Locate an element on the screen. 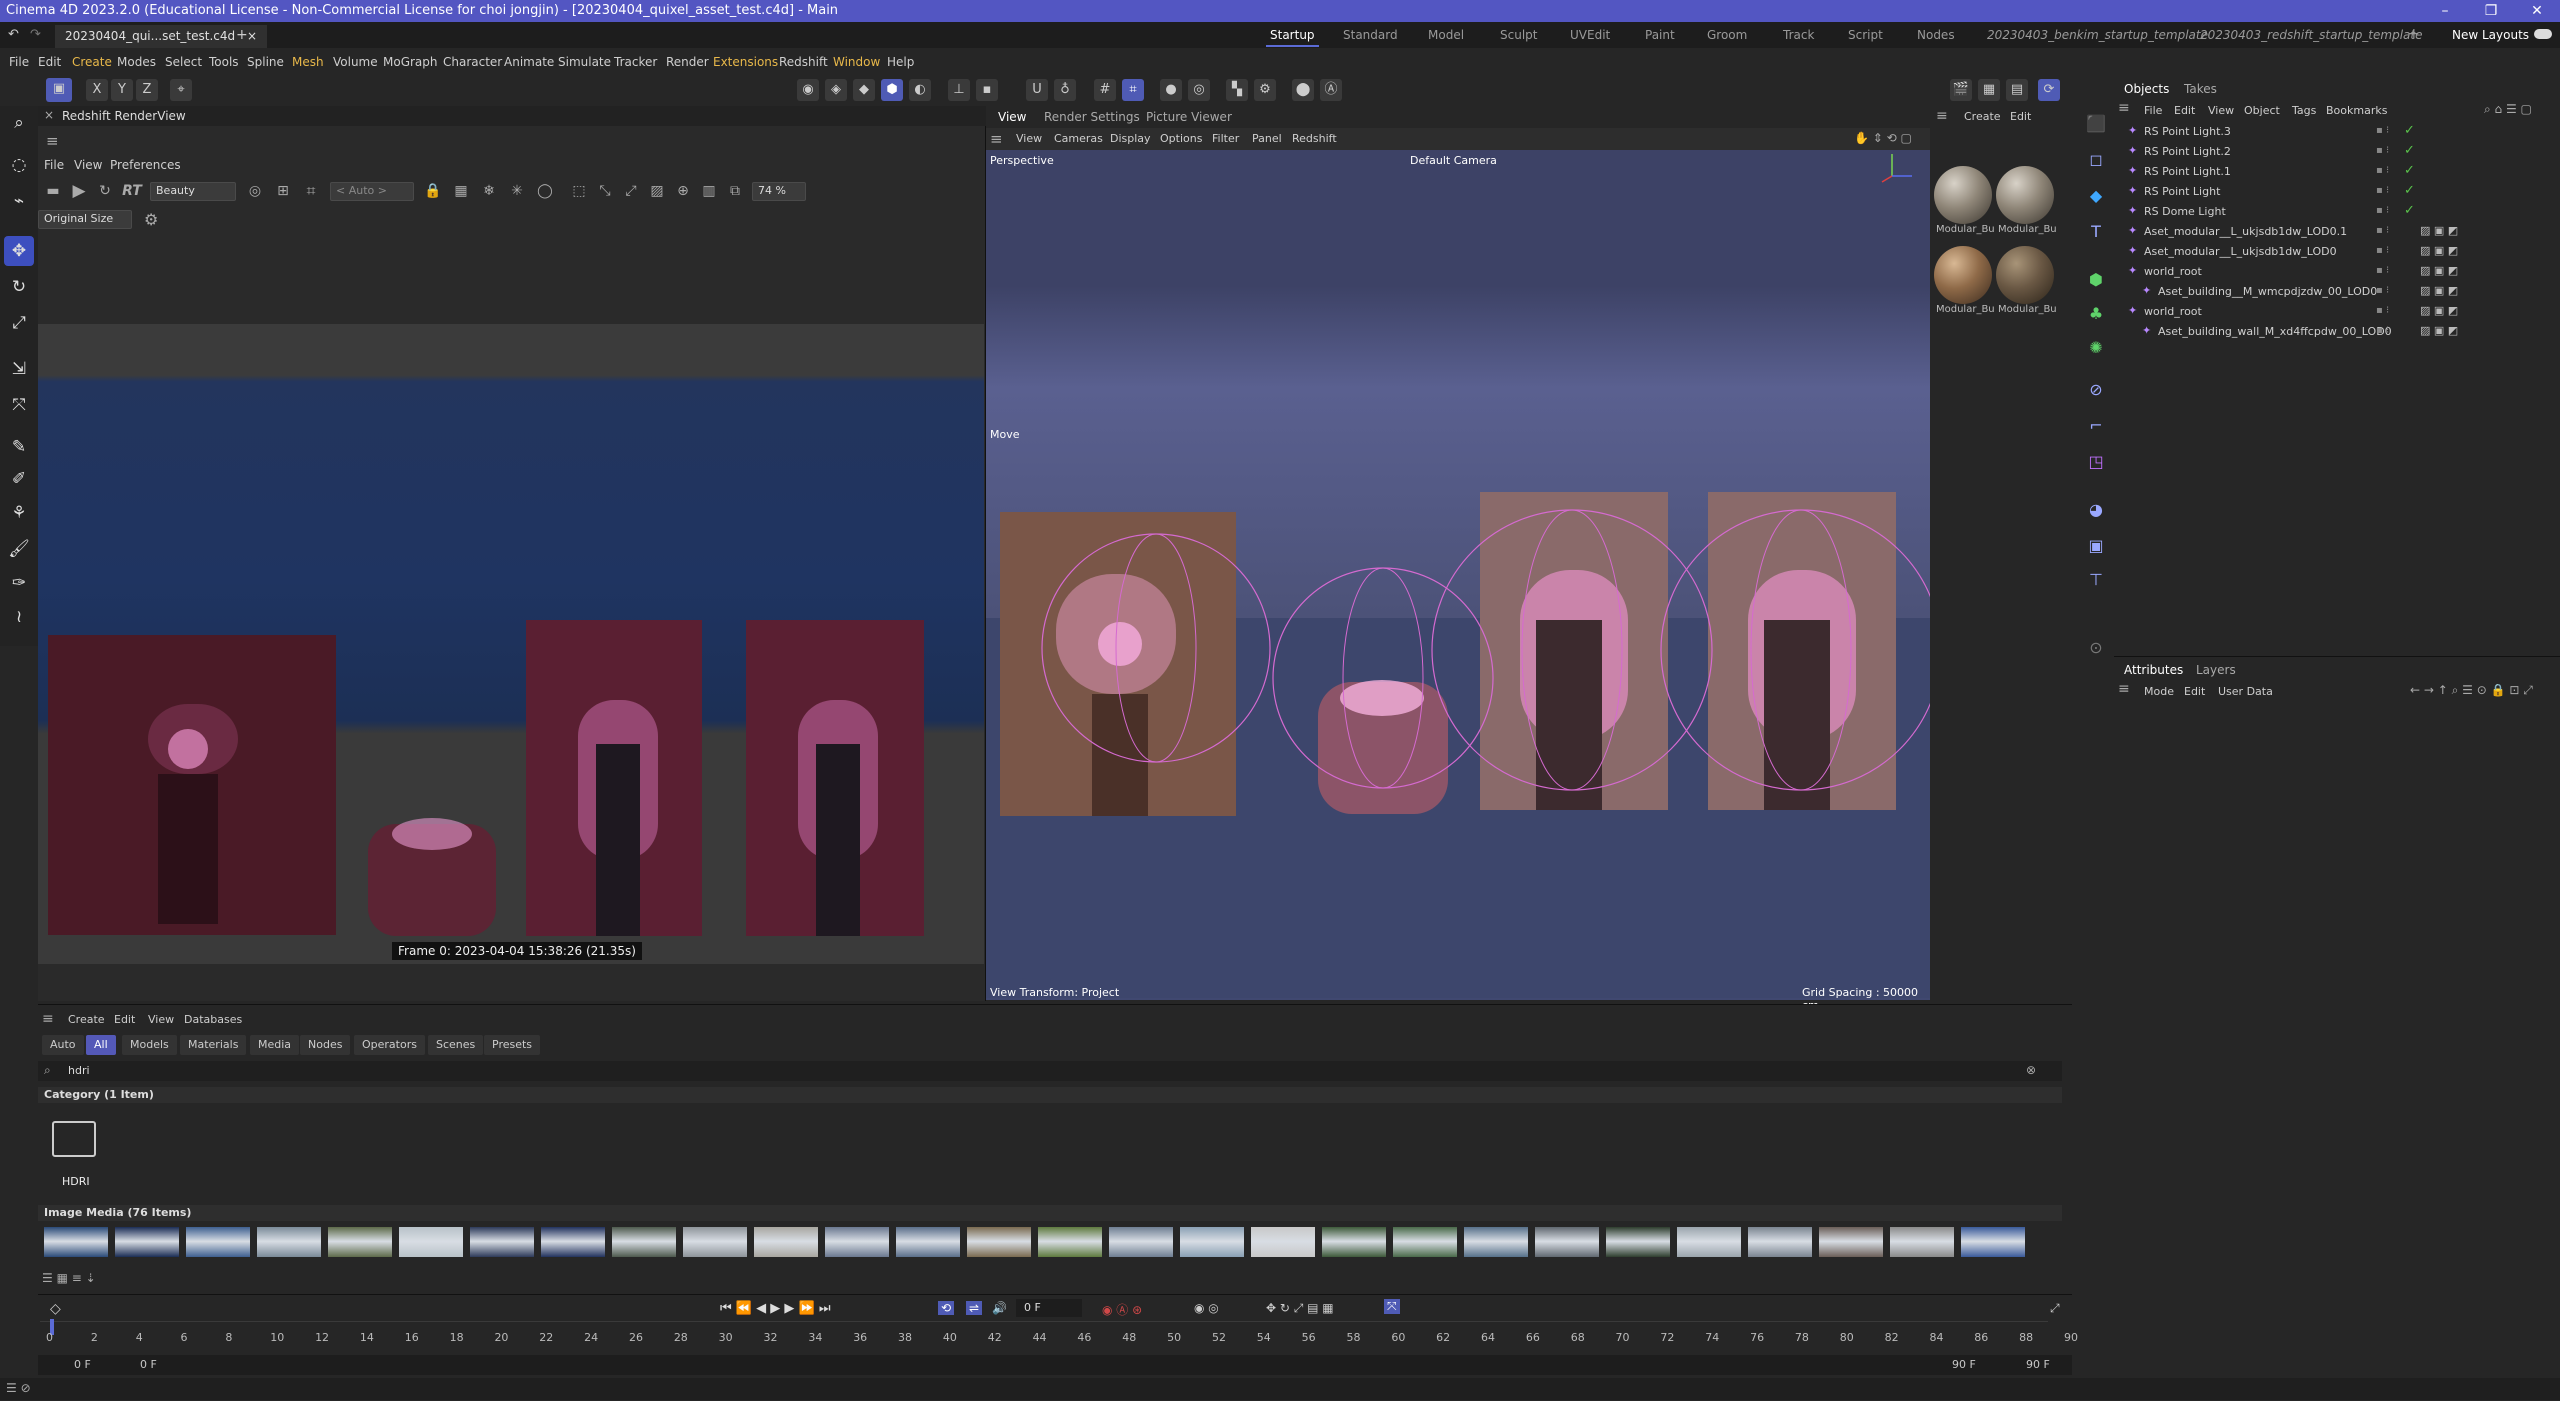  circle-icon: ◯ is located at coordinates (545, 191).